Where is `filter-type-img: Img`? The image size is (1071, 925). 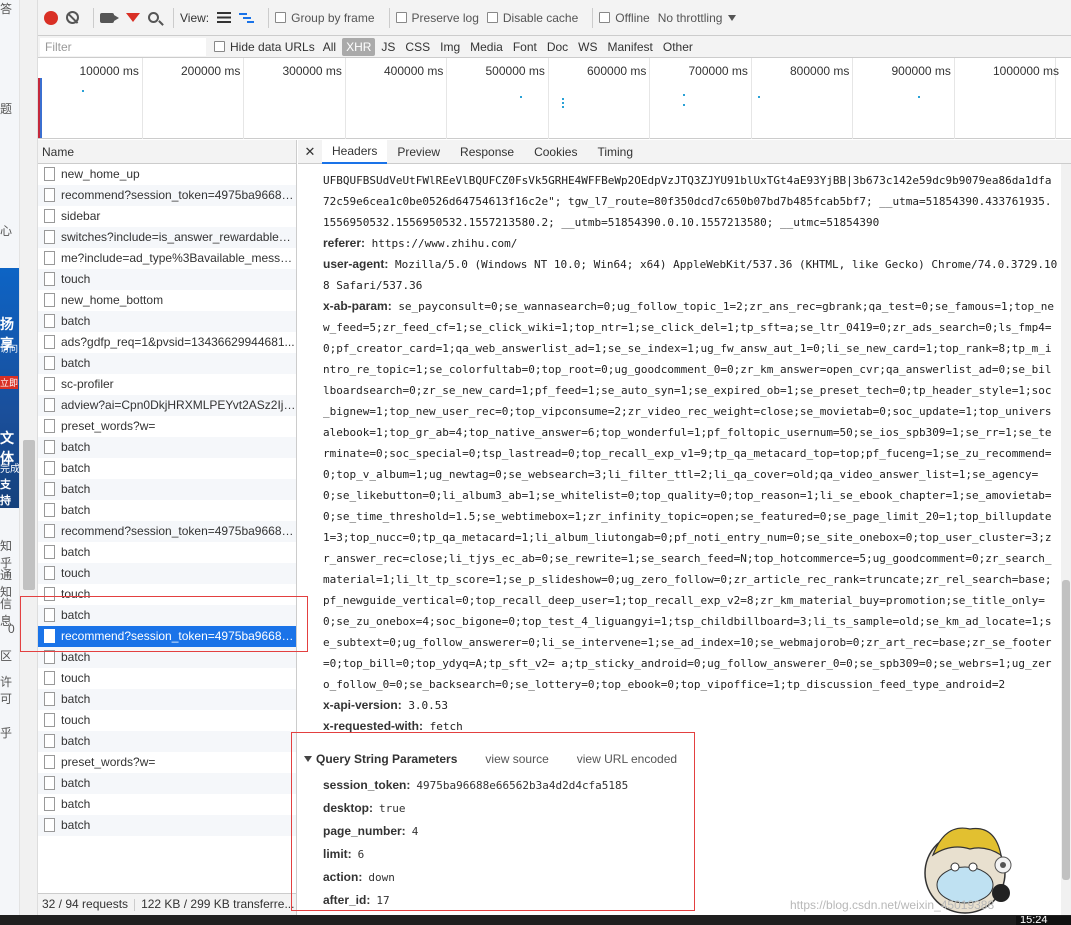
filter-type-img: Img is located at coordinates (450, 47).